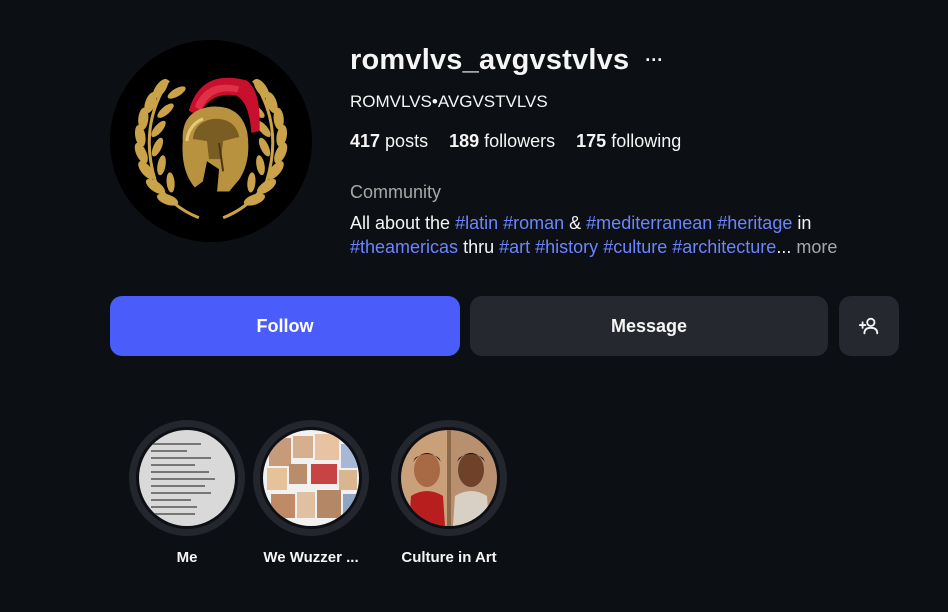  Describe the element at coordinates (449, 101) in the screenshot. I see `full-name: ROMVLVS•AVGVSTVLVS` at that location.